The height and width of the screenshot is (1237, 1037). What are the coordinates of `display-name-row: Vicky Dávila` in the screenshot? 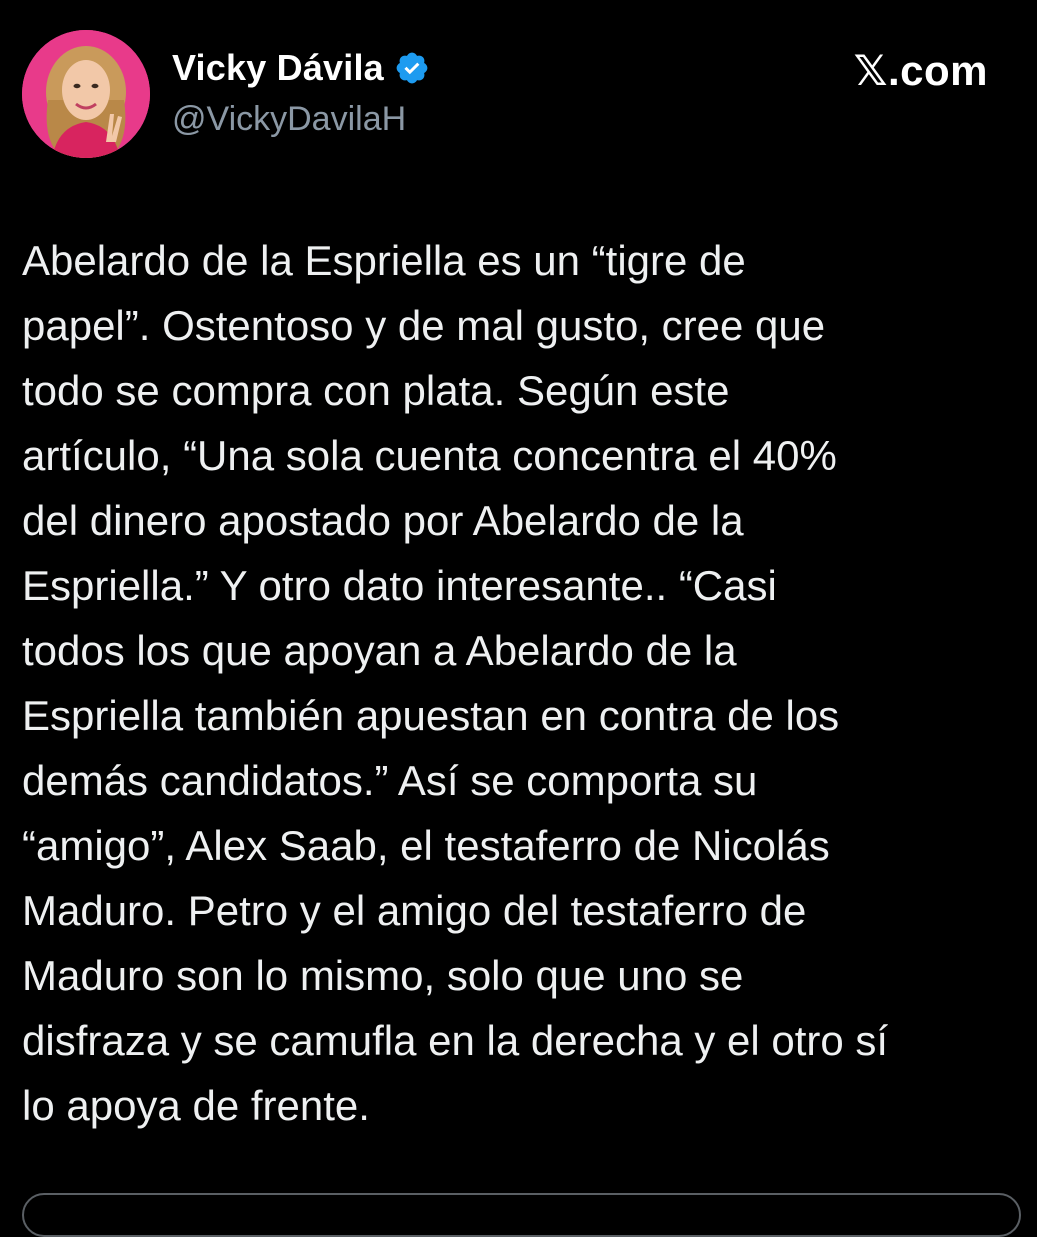 It's located at (301, 68).